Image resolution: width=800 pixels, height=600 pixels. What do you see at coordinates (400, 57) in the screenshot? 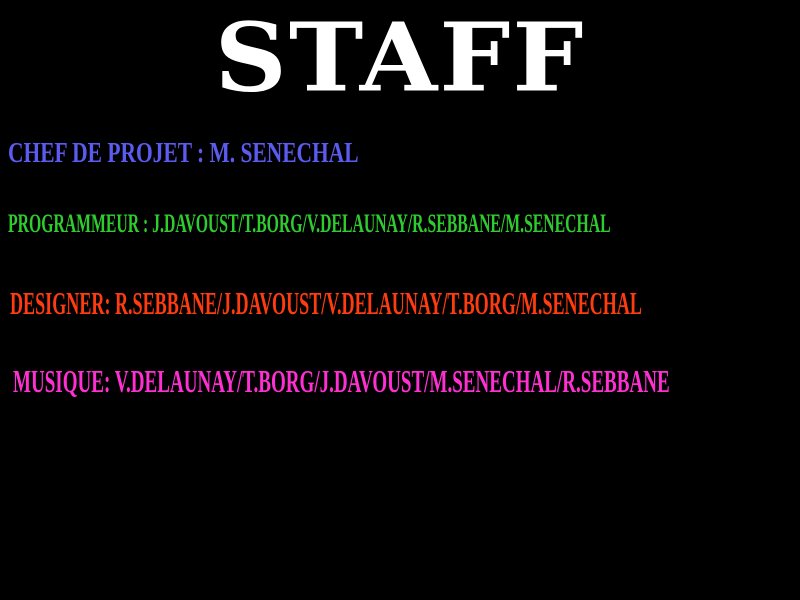
I see `page-title: STAFF` at bounding box center [400, 57].